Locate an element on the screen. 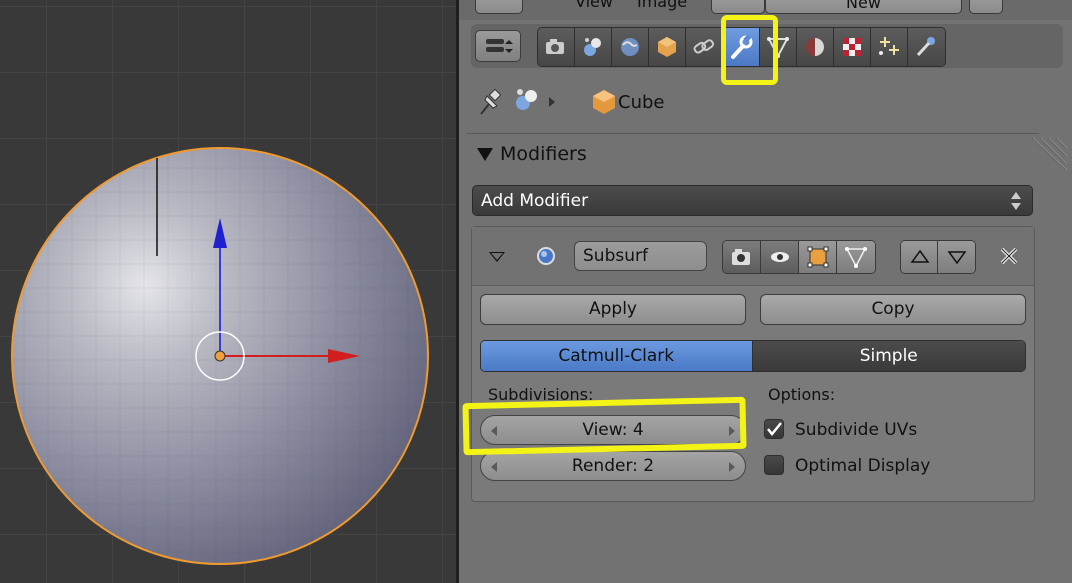  editor-type-button is located at coordinates (499, 7).